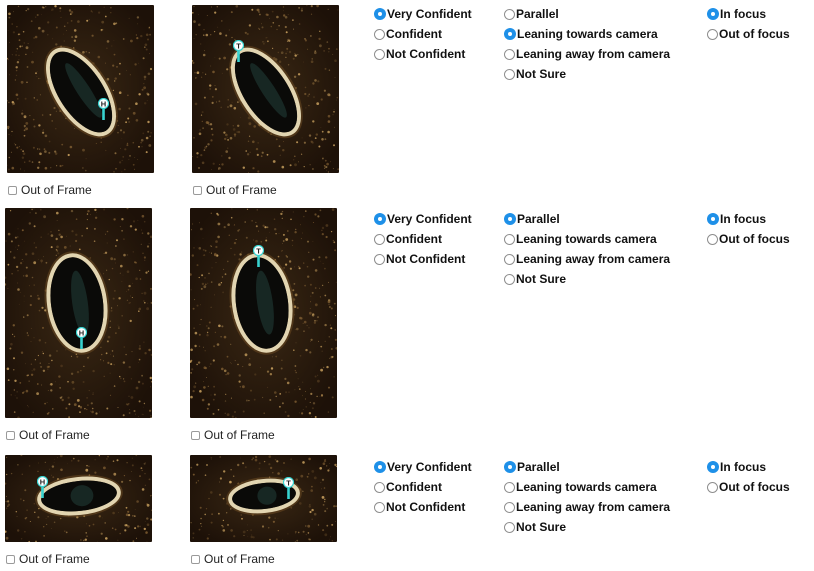  What do you see at coordinates (743, 14) in the screenshot?
I see `focus-option-label: In focus` at bounding box center [743, 14].